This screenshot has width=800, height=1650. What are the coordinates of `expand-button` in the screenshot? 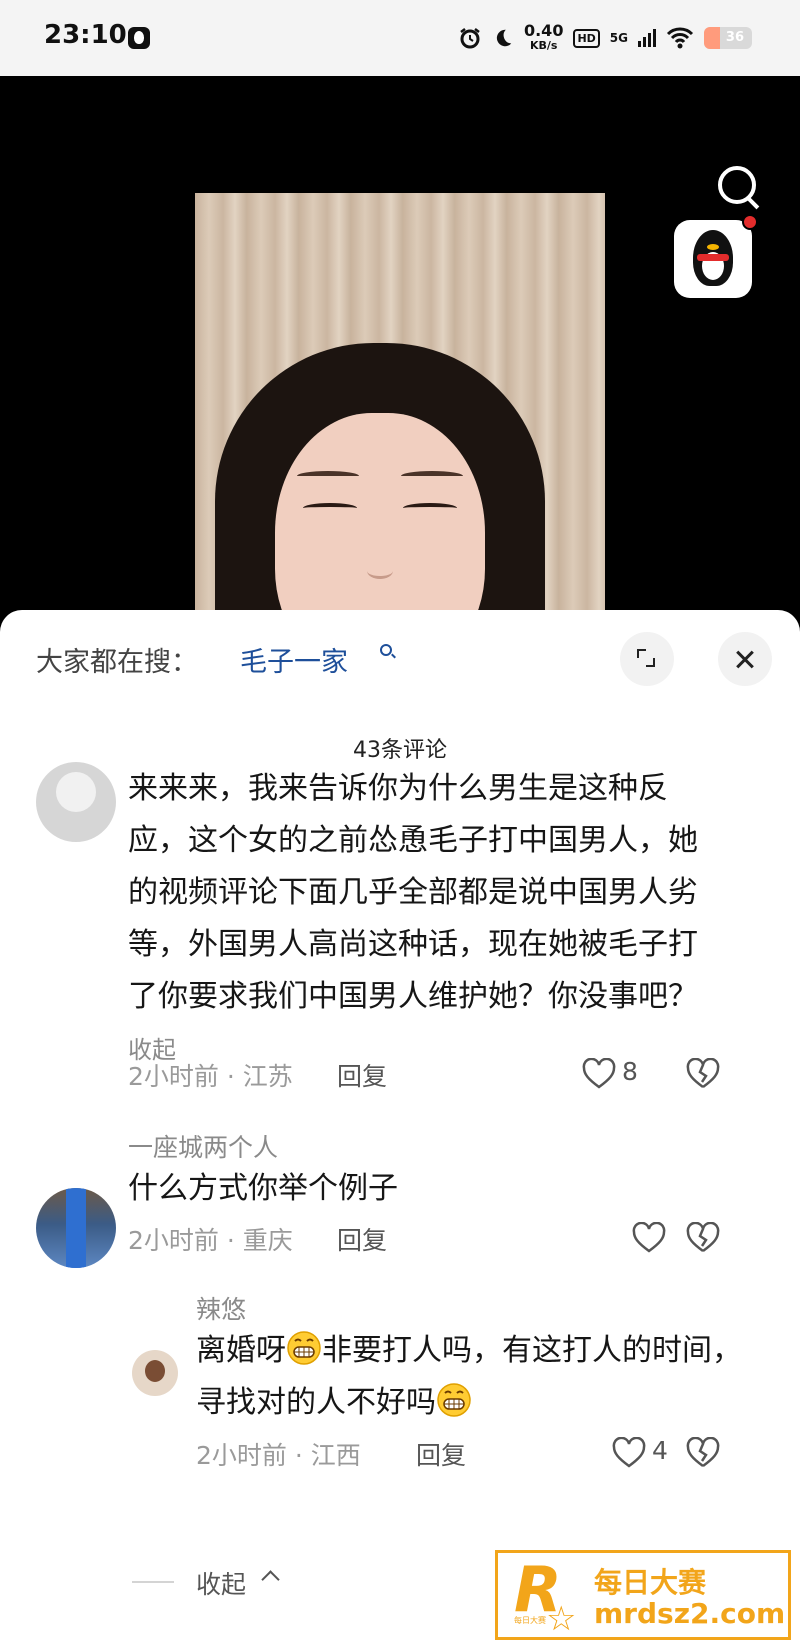 It's located at (647, 659).